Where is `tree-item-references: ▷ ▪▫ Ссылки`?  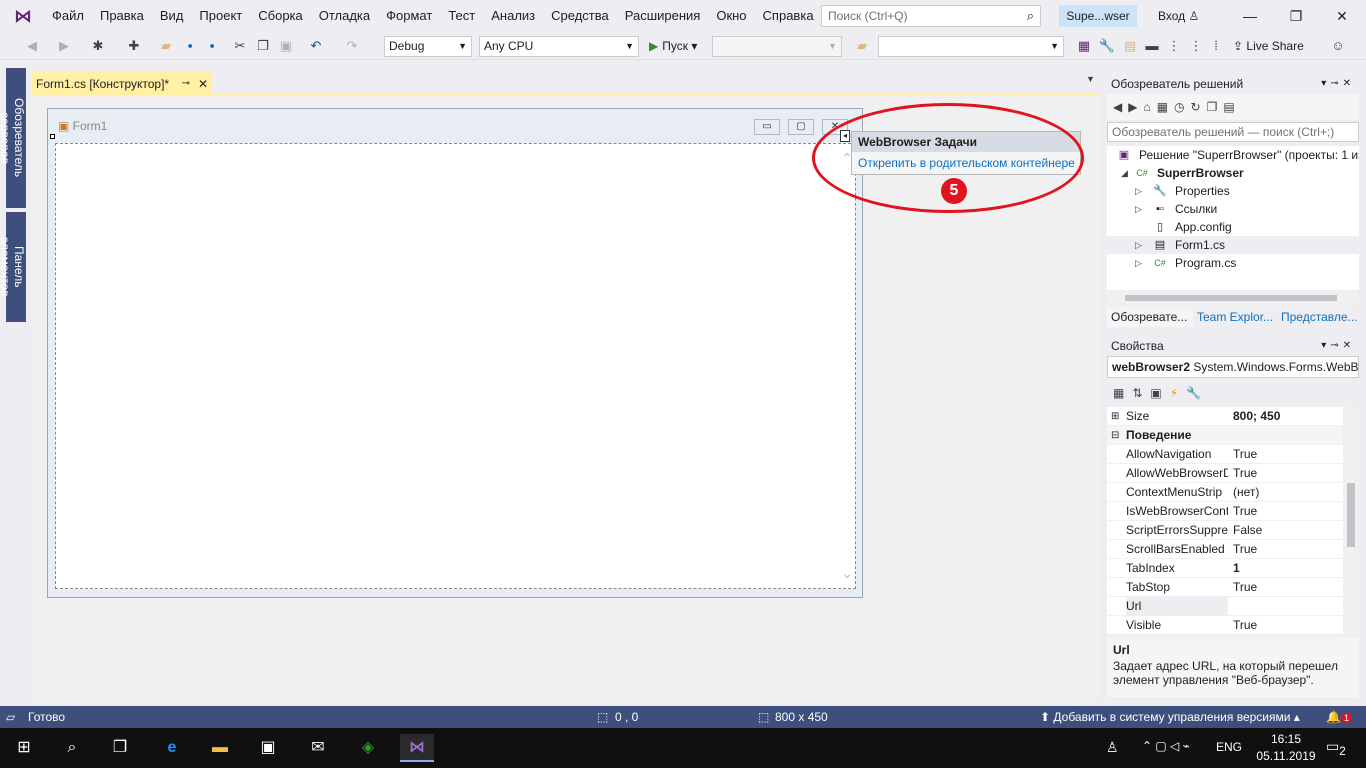
tree-item-references: ▷ ▪▫ Ссылки is located at coordinates (1233, 209).